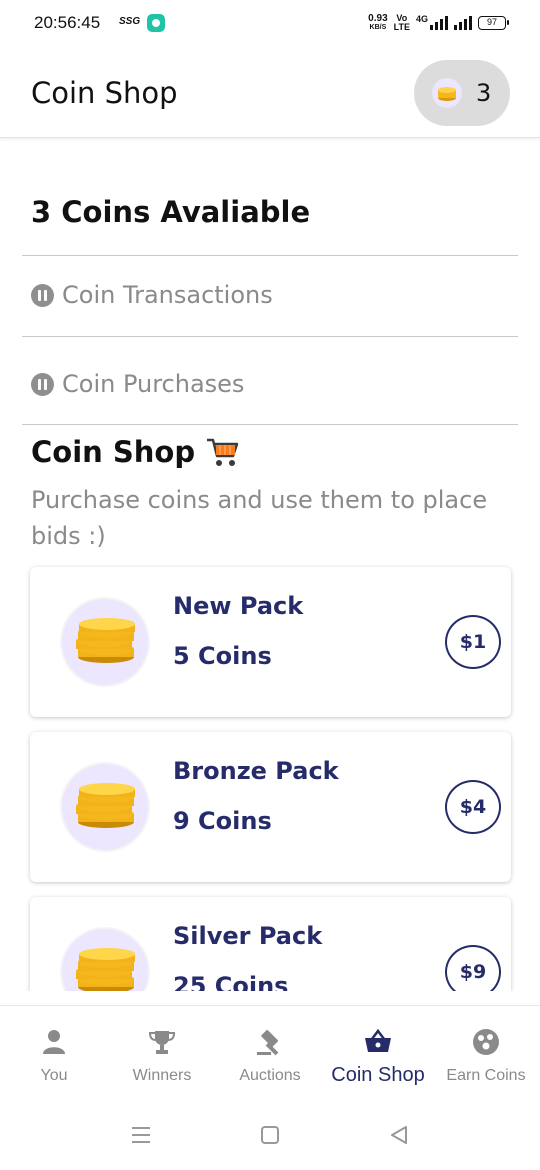 The height and width of the screenshot is (1170, 540). Describe the element at coordinates (113, 452) in the screenshot. I see `shop-heading-text: Coin Shop` at that location.